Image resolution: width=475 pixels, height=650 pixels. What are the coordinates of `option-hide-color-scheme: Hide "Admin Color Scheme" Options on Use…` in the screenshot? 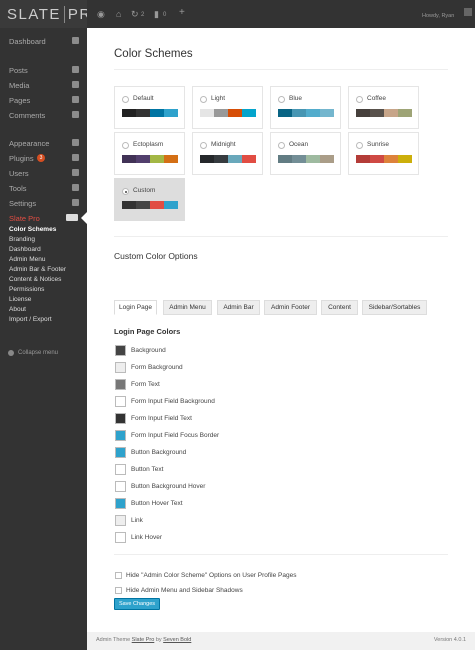 It's located at (205, 575).